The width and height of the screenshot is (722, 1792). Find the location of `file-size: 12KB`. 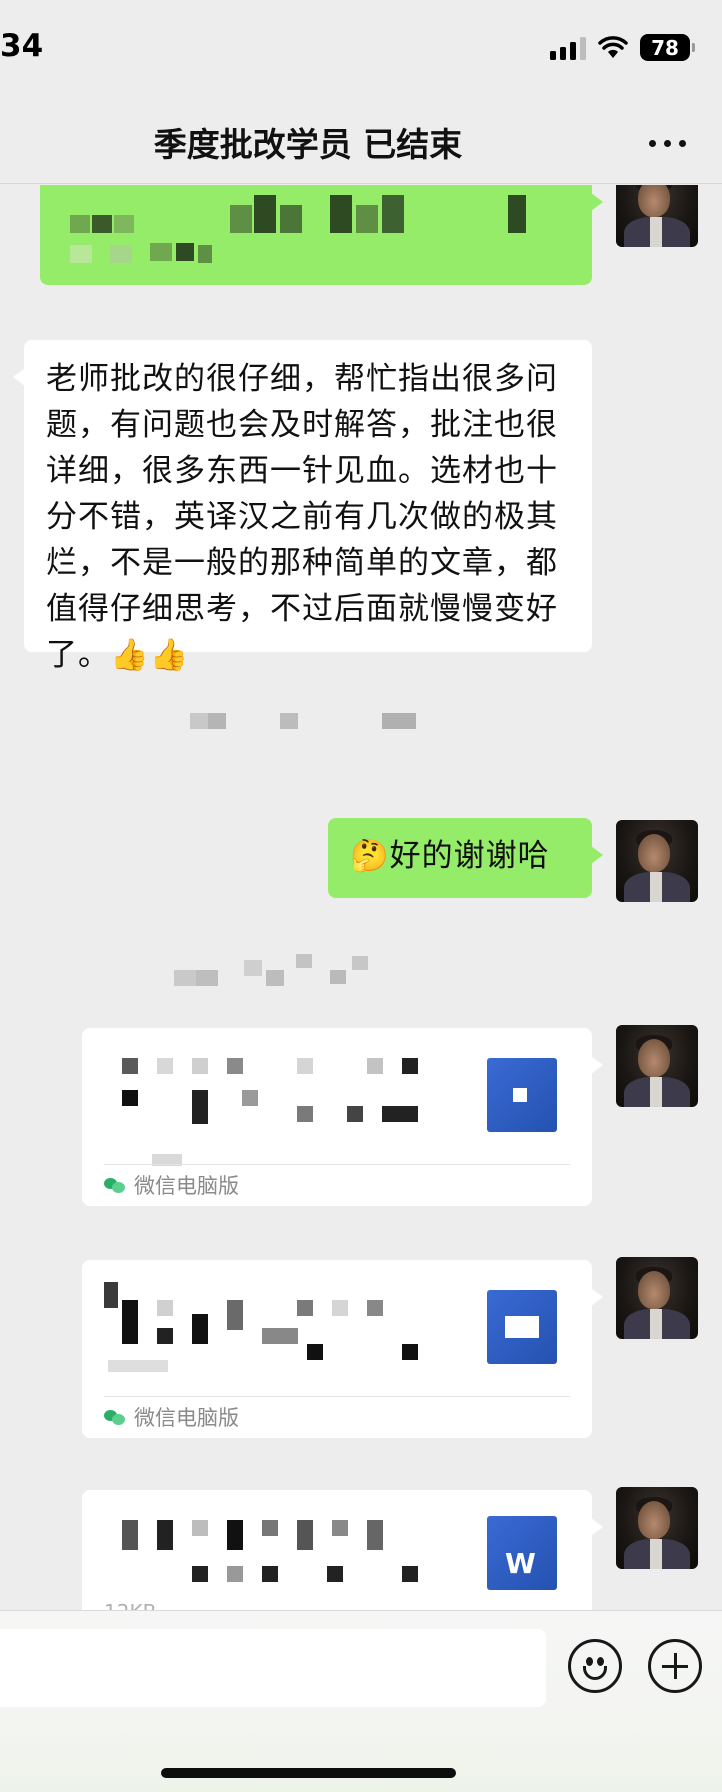

file-size: 12KB is located at coordinates (130, 1605).